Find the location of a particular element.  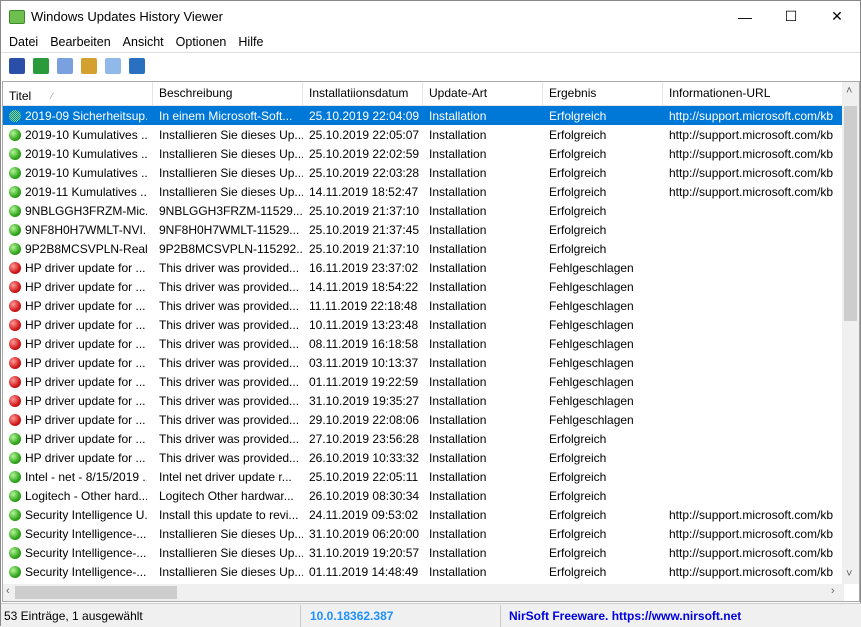

horizontal-scrollbar: ‹ › is located at coordinates (423, 592).